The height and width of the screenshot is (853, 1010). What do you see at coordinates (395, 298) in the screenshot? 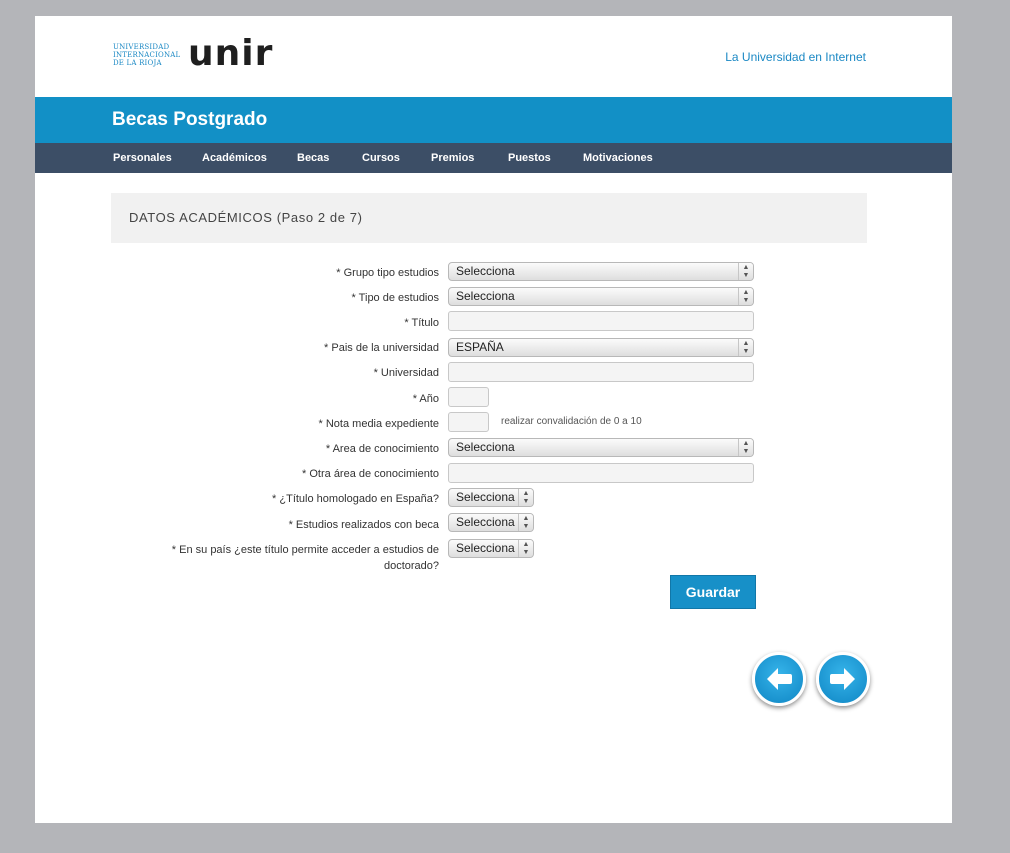
I see `tipo-estudios-label: * Tipo de estudios` at bounding box center [395, 298].